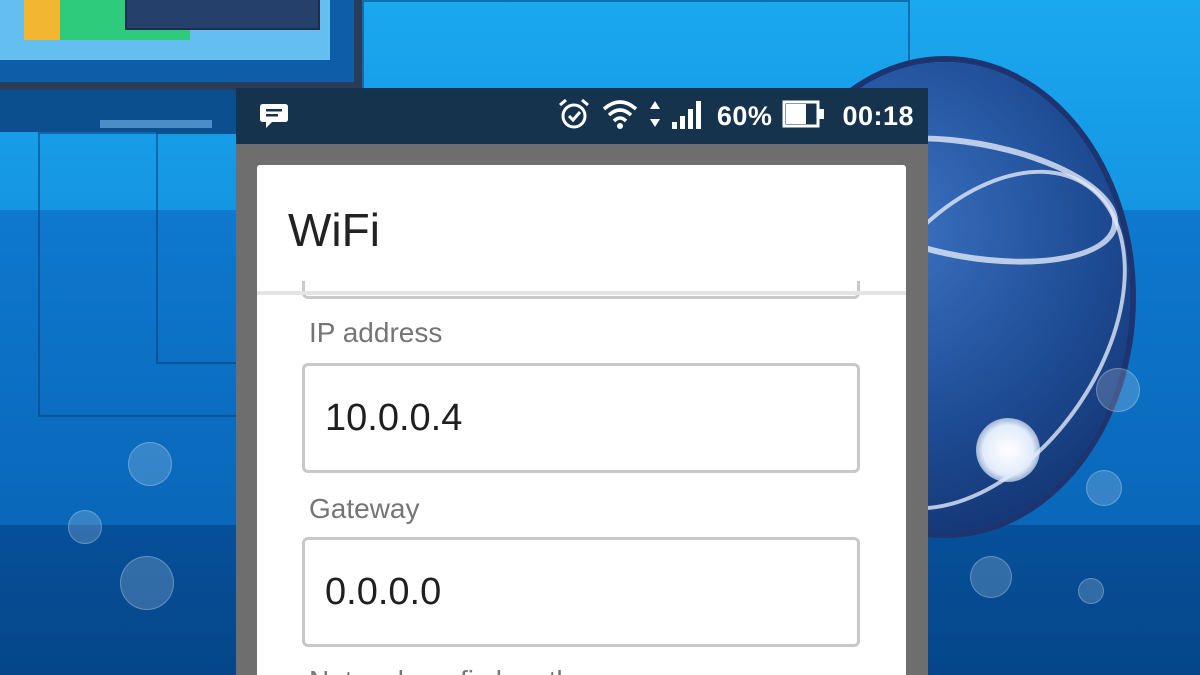 This screenshot has width=1200, height=675. What do you see at coordinates (274, 118) in the screenshot?
I see `message-icon` at bounding box center [274, 118].